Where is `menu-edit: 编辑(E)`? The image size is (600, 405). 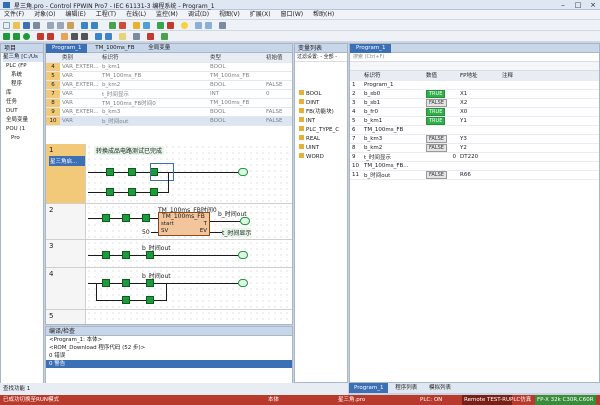 menu-edit: 编辑(E) is located at coordinates (75, 15).